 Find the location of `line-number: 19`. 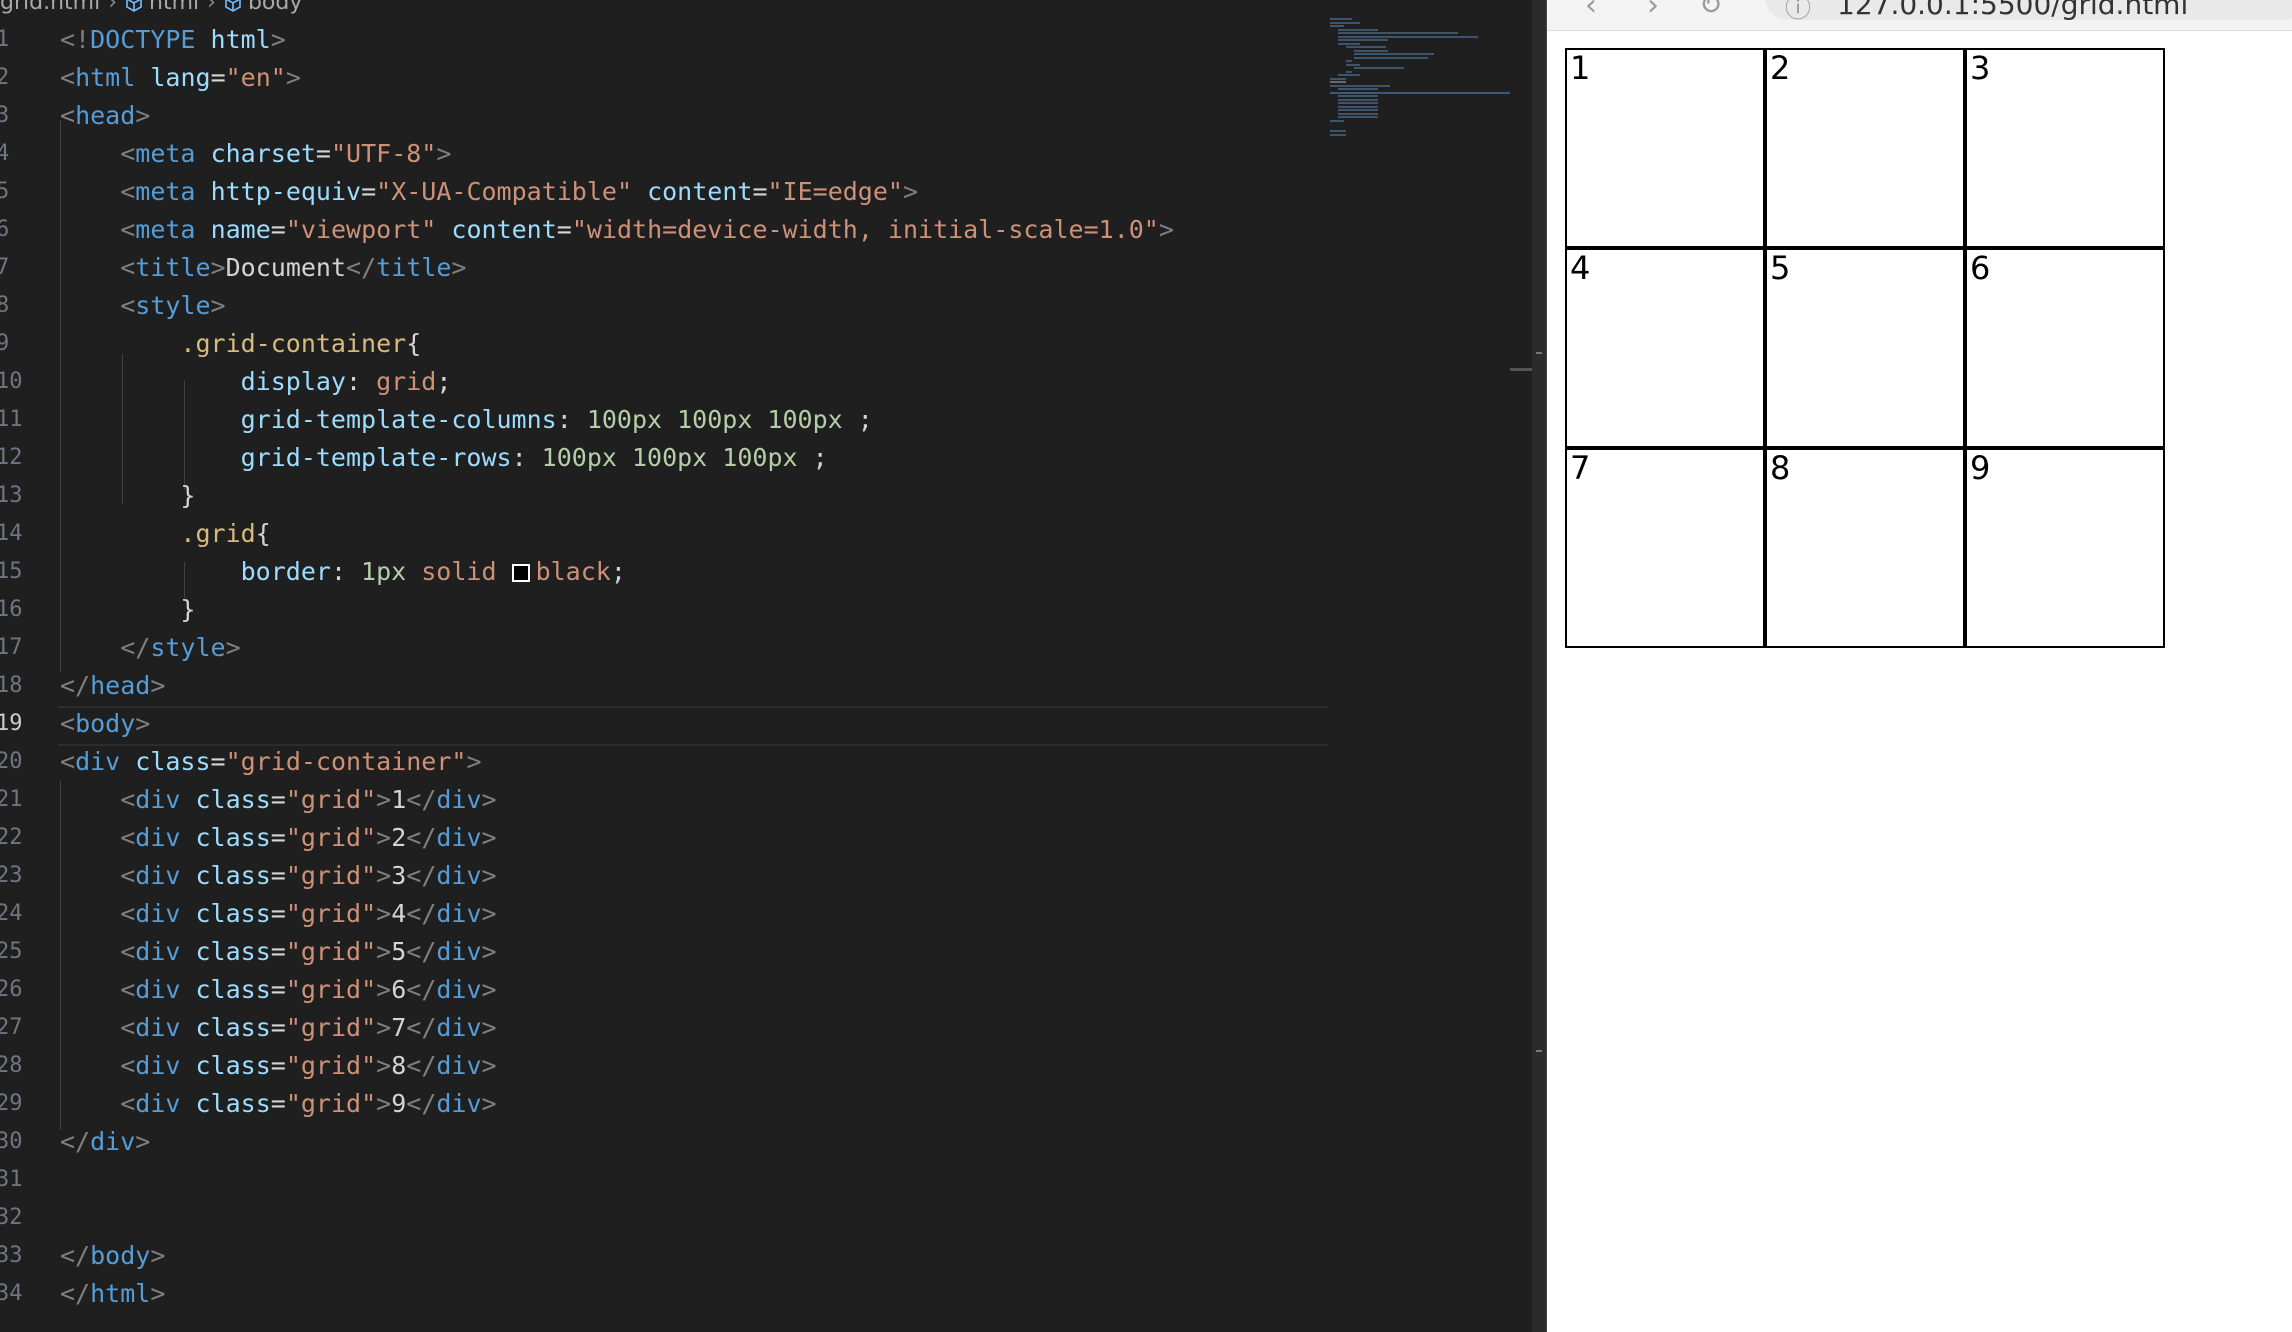

line-number: 19 is located at coordinates (11, 723).